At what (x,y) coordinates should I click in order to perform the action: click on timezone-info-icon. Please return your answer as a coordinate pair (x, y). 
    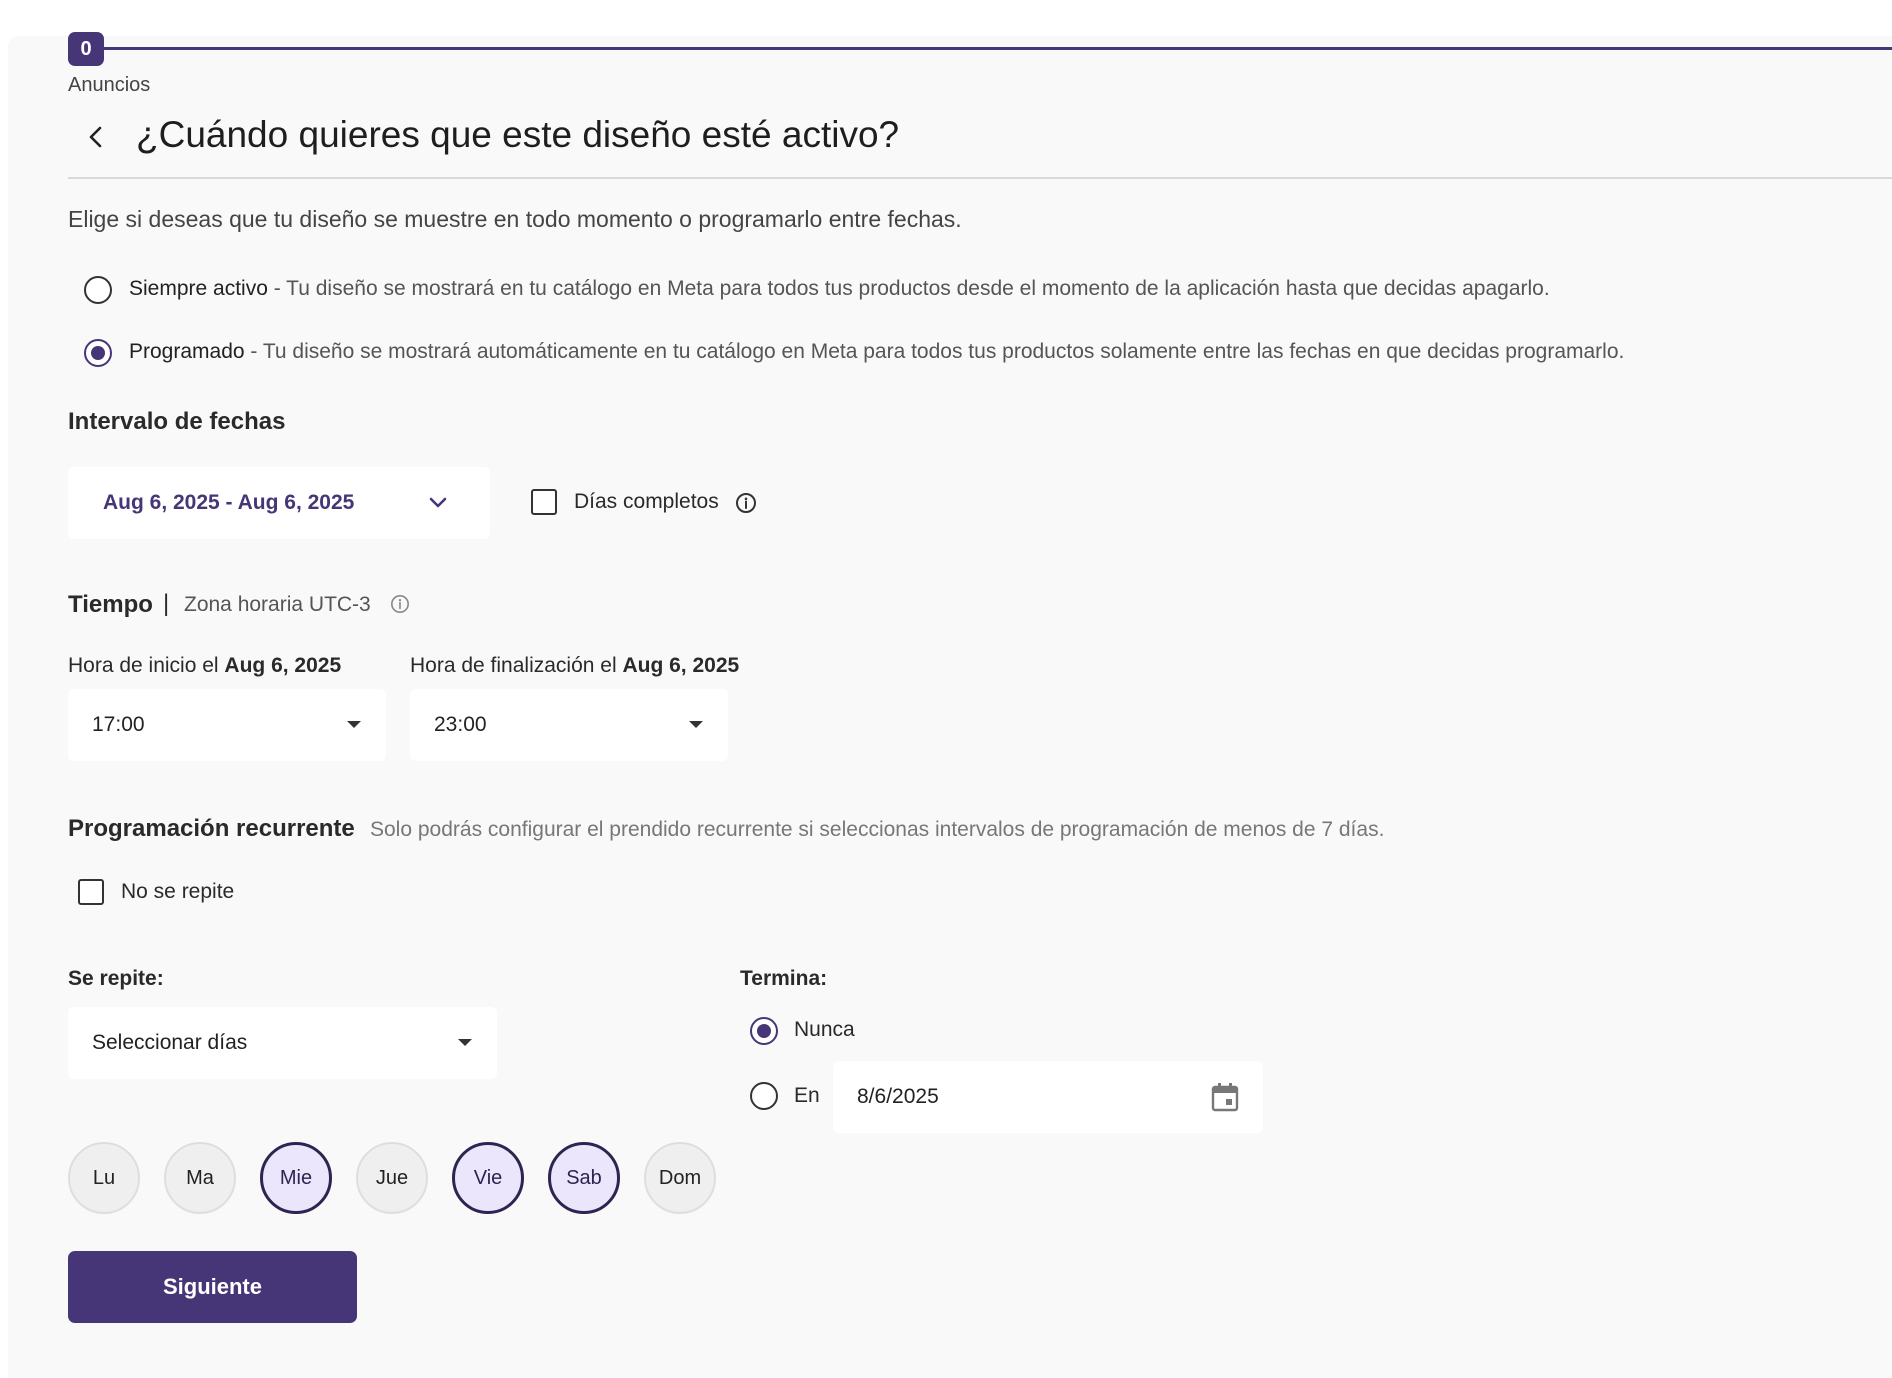
    Looking at the image, I should click on (400, 604).